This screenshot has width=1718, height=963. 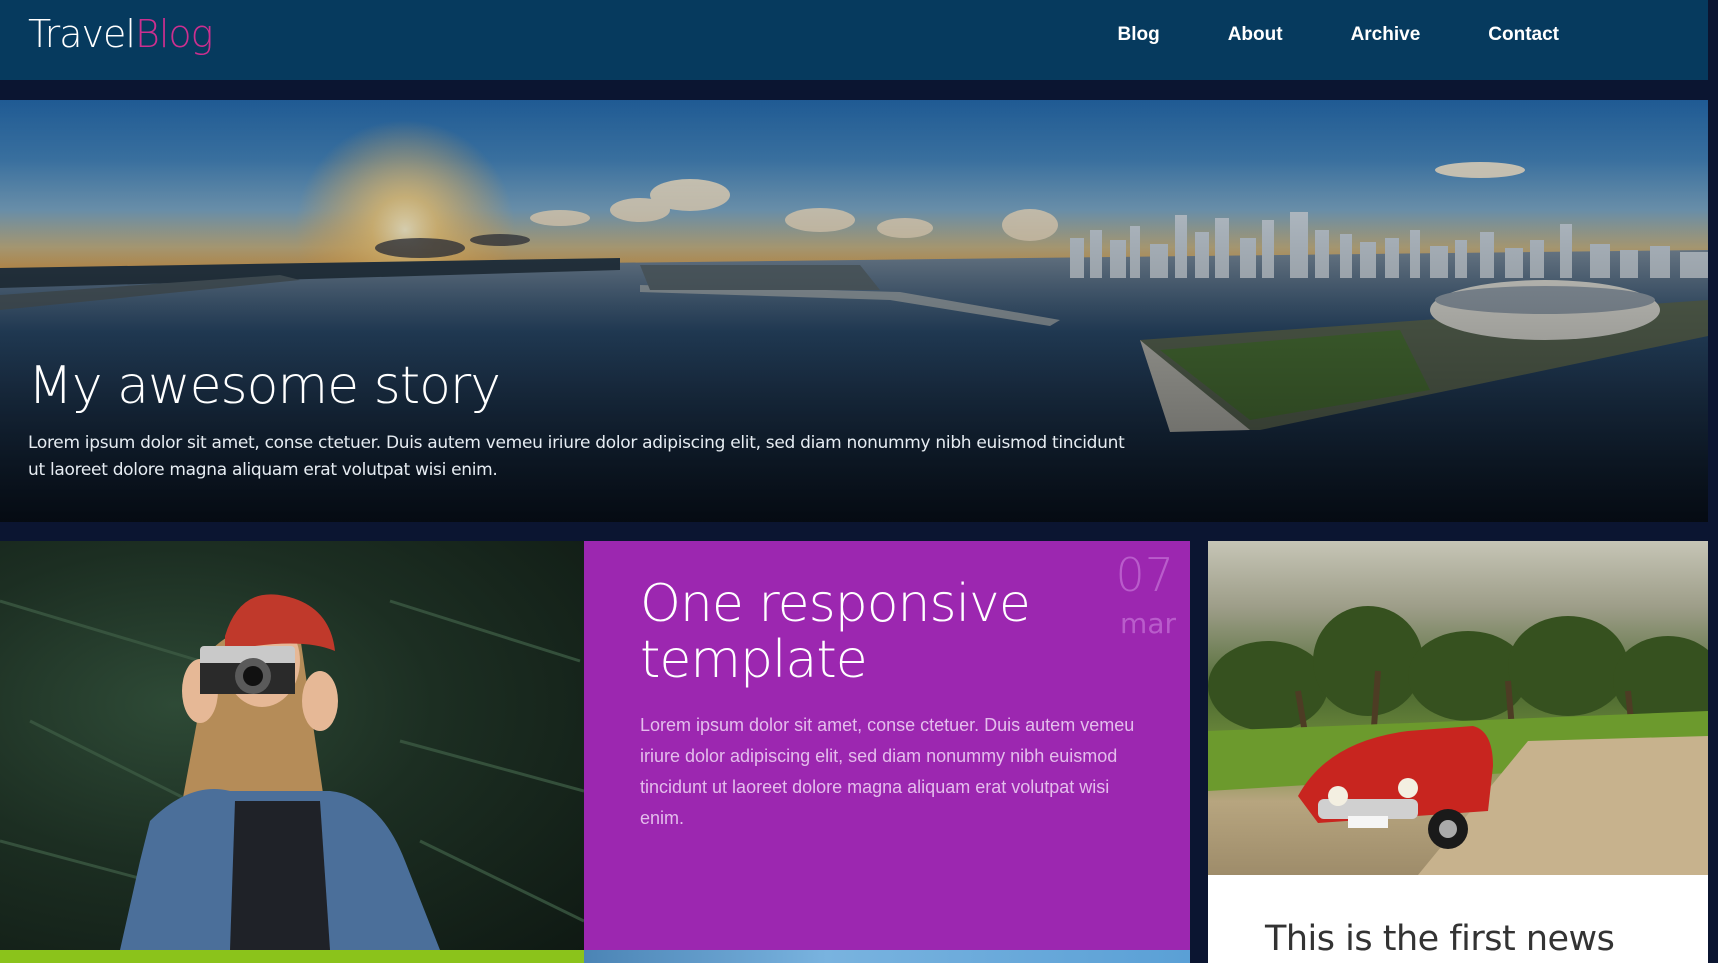 I want to click on site-logo: TravelBlog, so click(x=120, y=34).